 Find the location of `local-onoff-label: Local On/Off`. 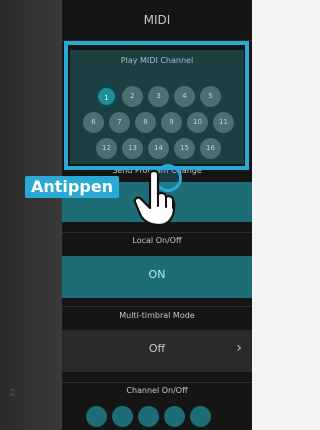

local-onoff-label: Local On/Off is located at coordinates (157, 240).